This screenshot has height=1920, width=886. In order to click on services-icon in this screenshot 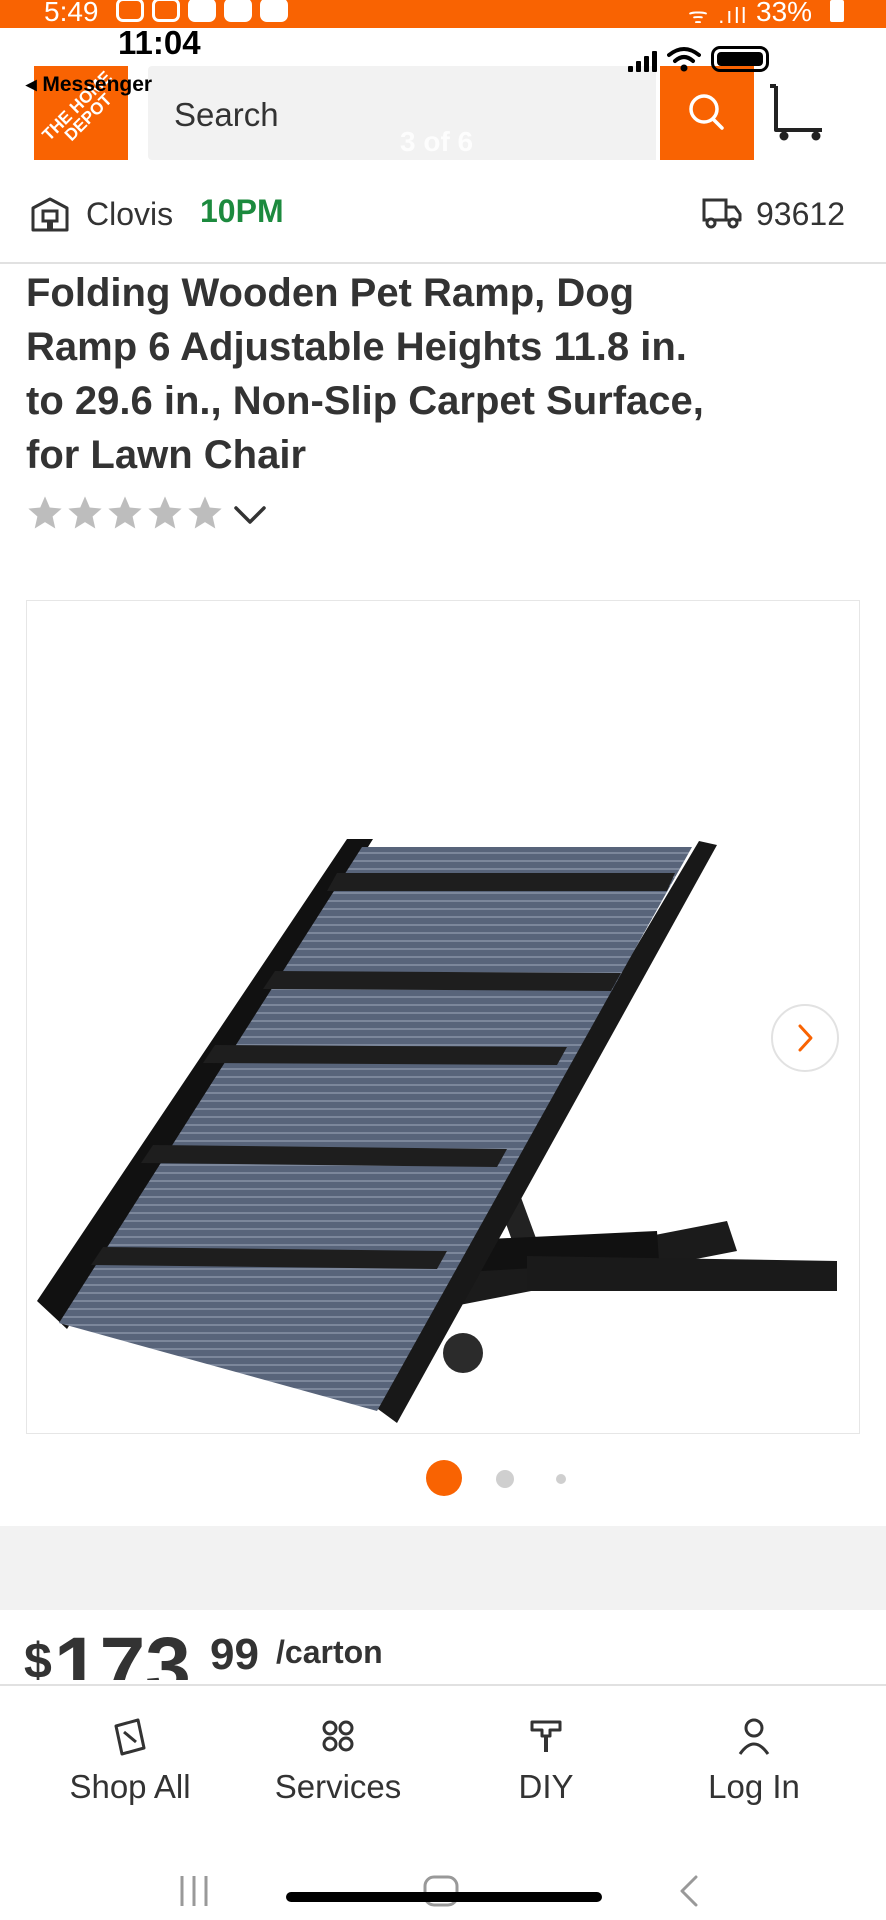, I will do `click(338, 1736)`.